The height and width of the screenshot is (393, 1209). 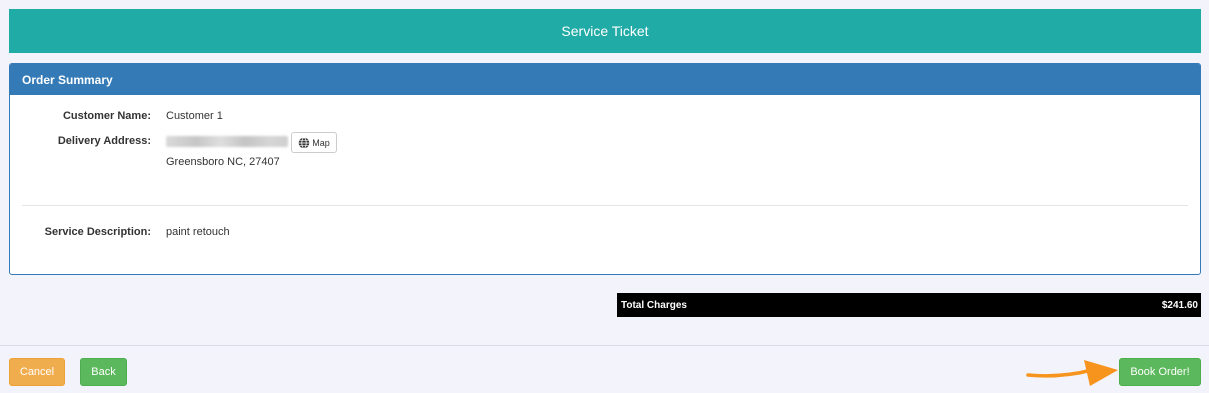 I want to click on customer-name-value: Customer 1, so click(x=194, y=116).